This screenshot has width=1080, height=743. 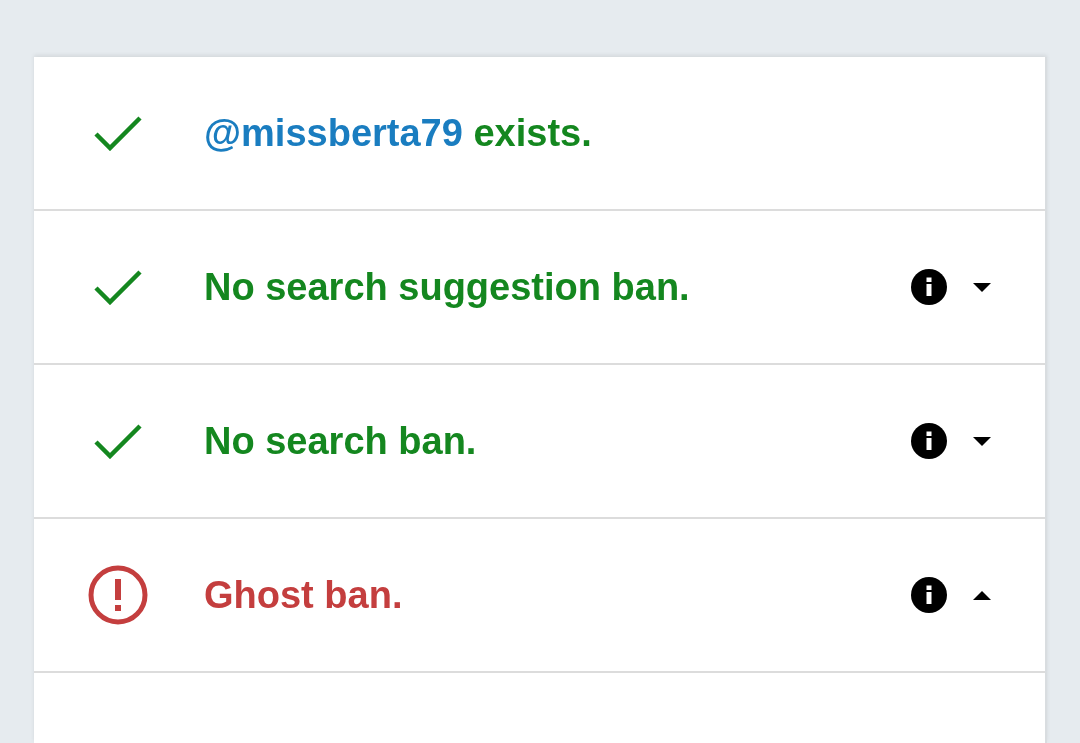 I want to click on handle-link: @missberta79, so click(x=333, y=132).